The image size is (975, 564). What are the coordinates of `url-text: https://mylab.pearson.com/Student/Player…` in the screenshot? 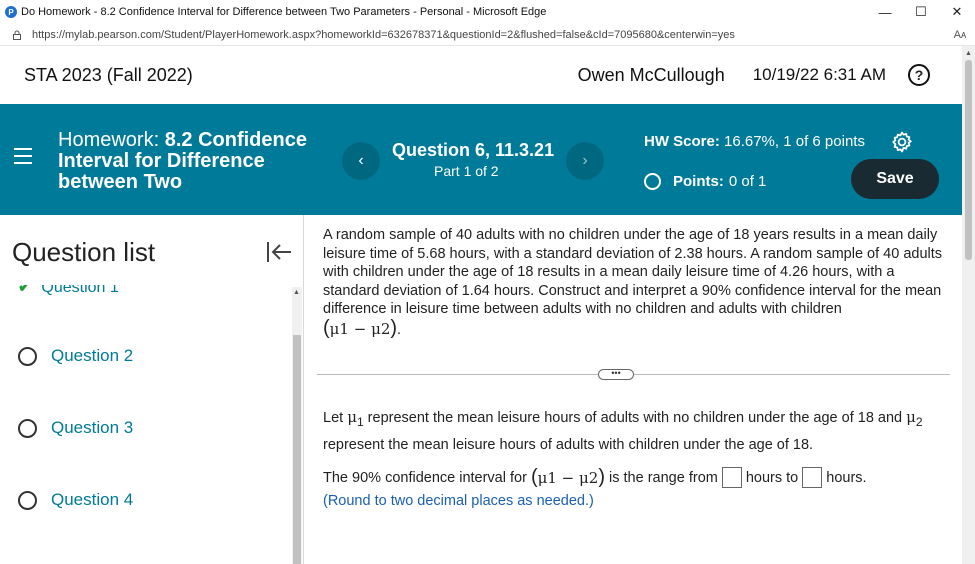 It's located at (488, 35).